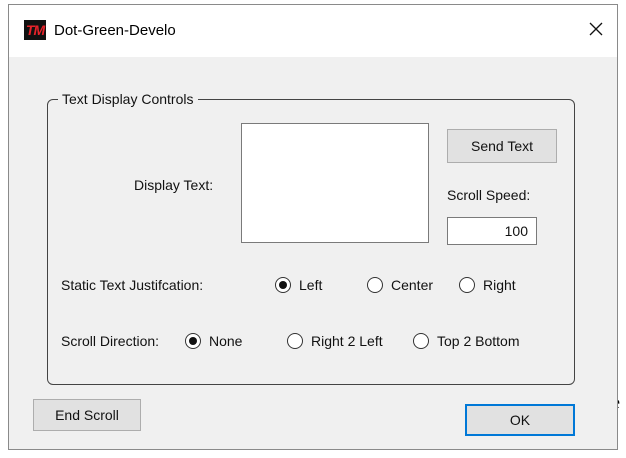  I want to click on radio-label: Right, so click(499, 285).